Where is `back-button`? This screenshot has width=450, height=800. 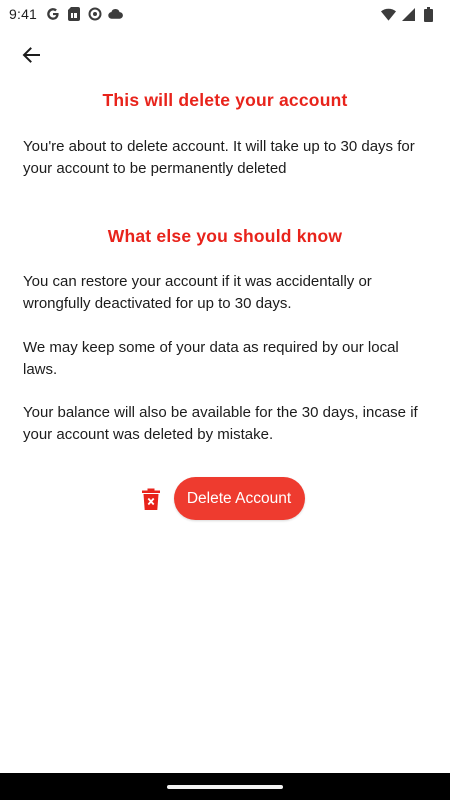 back-button is located at coordinates (31, 57).